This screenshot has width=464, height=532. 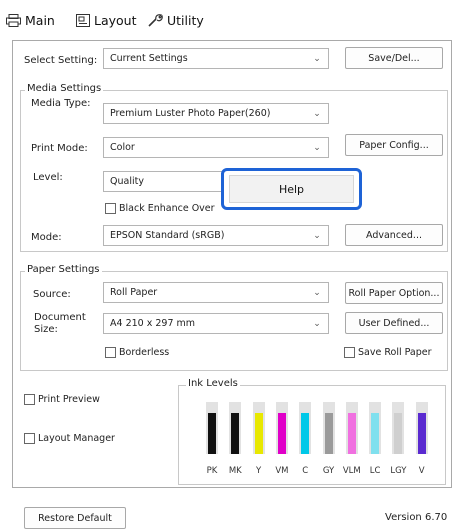 What do you see at coordinates (351, 433) in the screenshot?
I see `ink-level-bar-vlm` at bounding box center [351, 433].